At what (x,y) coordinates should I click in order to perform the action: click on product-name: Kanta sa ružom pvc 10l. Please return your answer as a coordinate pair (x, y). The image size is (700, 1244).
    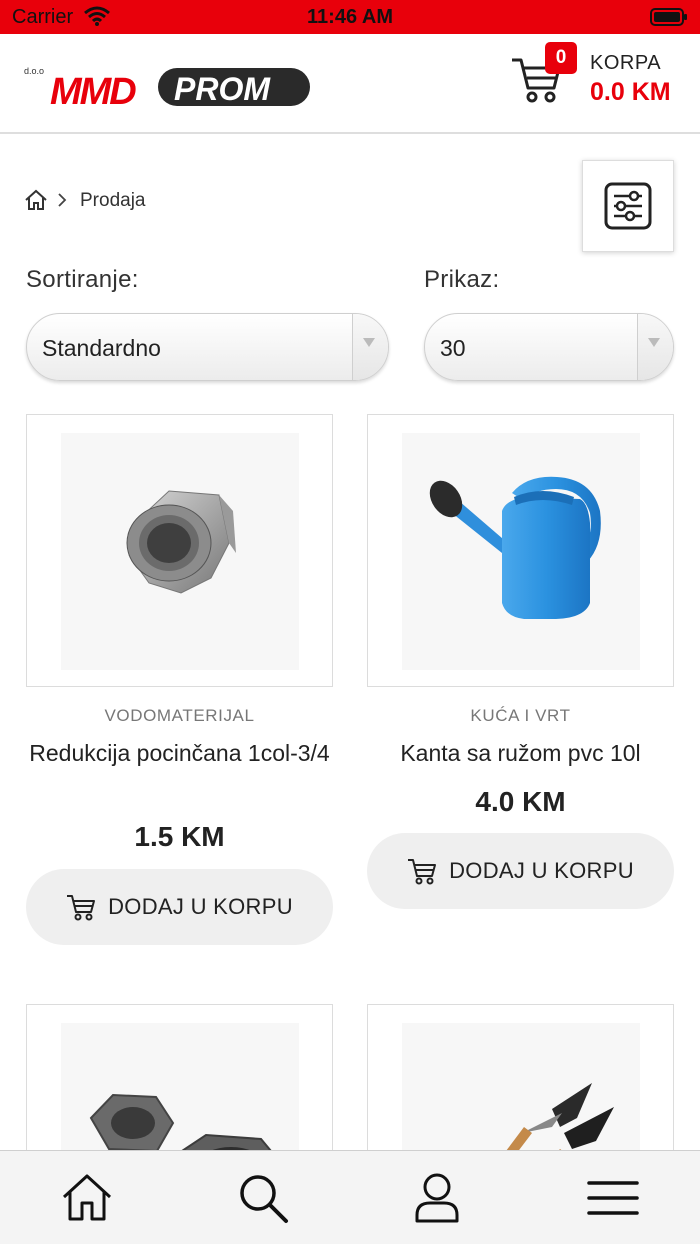
    Looking at the image, I should click on (520, 753).